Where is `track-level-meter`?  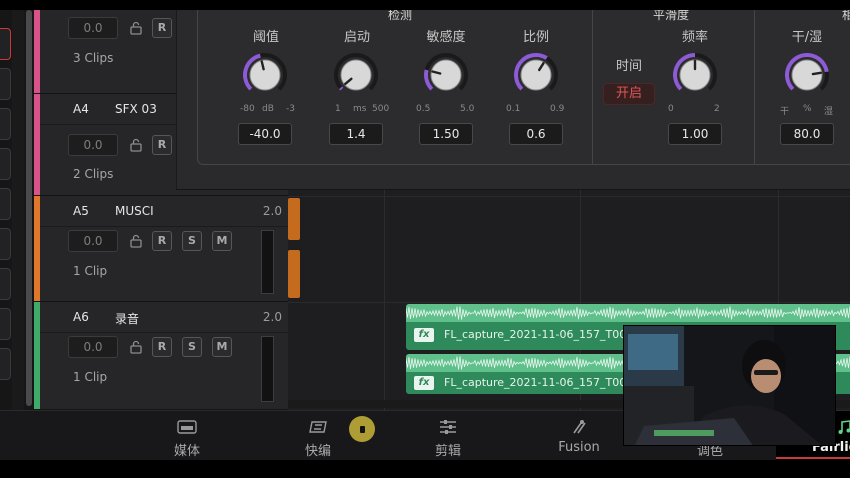
track-level-meter is located at coordinates (267, 262).